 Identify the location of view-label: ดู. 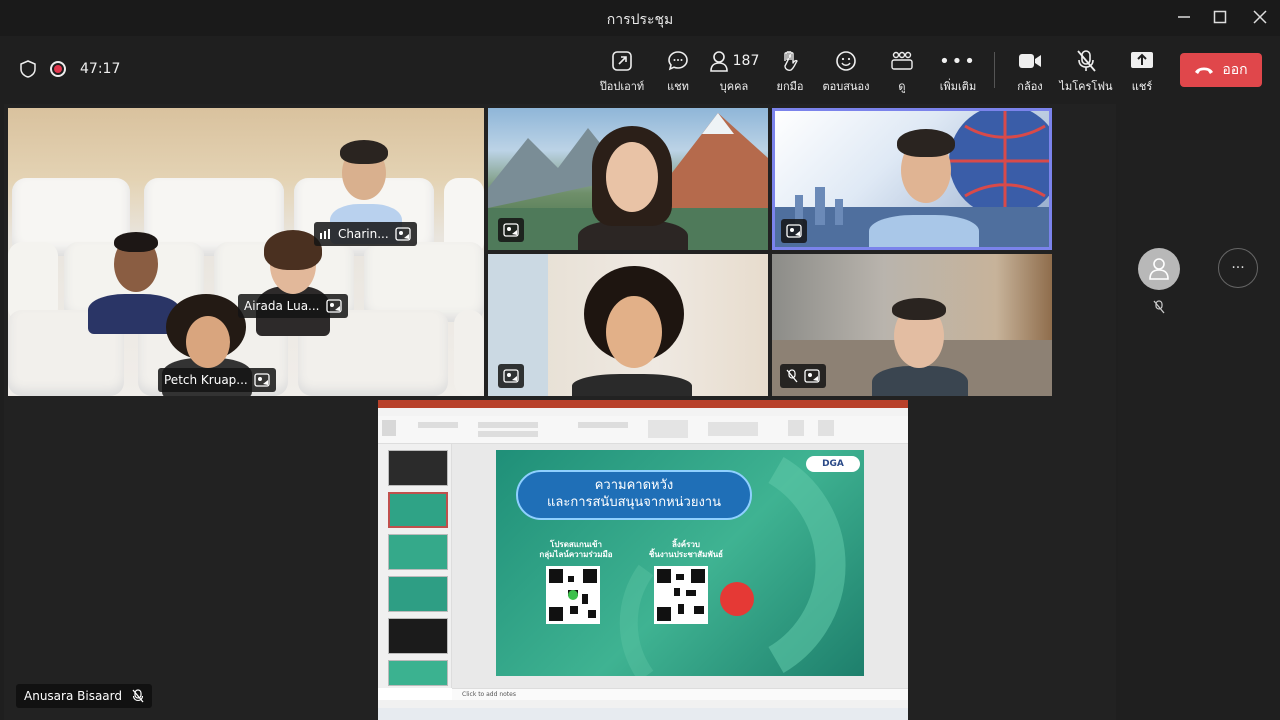
(902, 86).